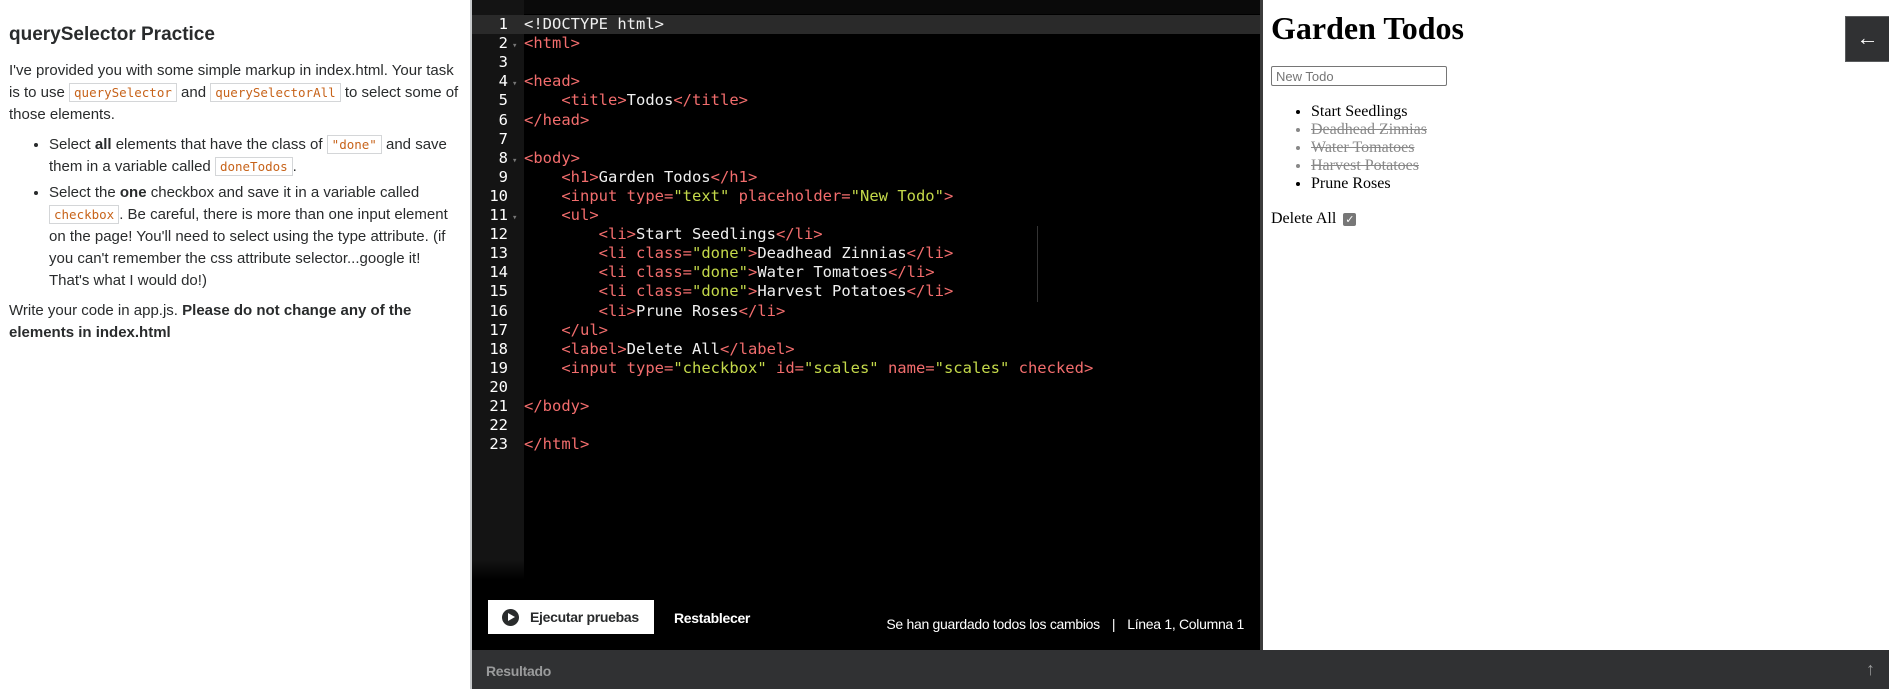 This screenshot has width=1889, height=689. I want to click on line-number: 1, so click(492, 24).